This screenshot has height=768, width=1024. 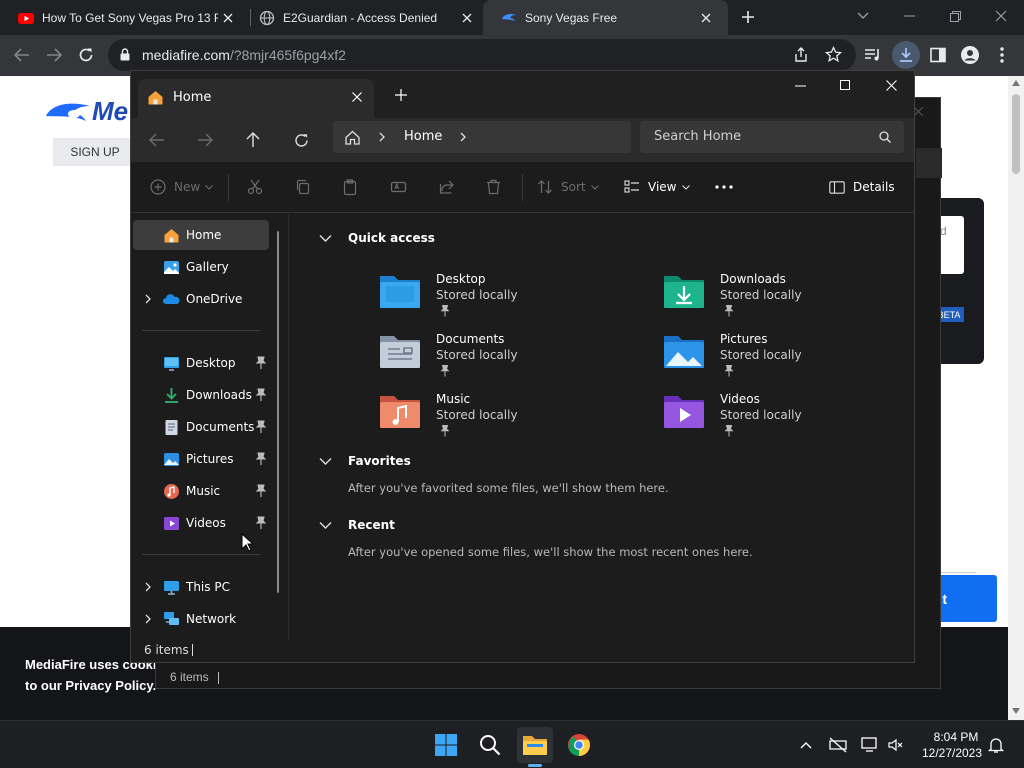 What do you see at coordinates (873, 55) in the screenshot?
I see `media-control-button` at bounding box center [873, 55].